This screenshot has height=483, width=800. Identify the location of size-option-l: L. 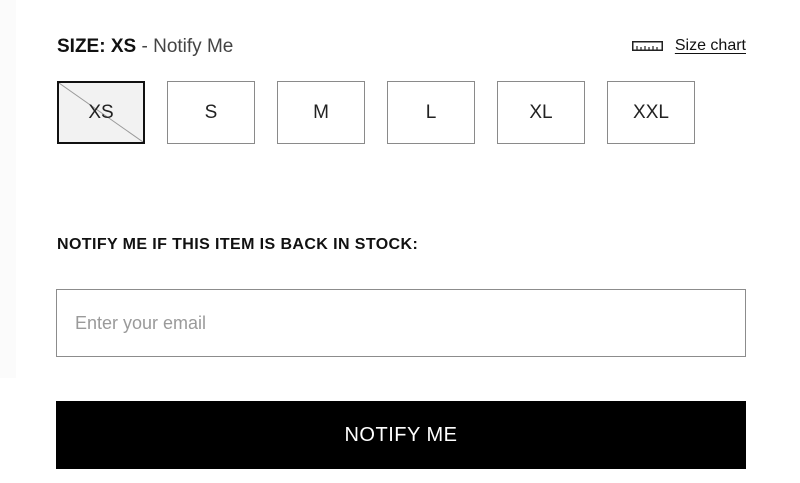
(431, 112).